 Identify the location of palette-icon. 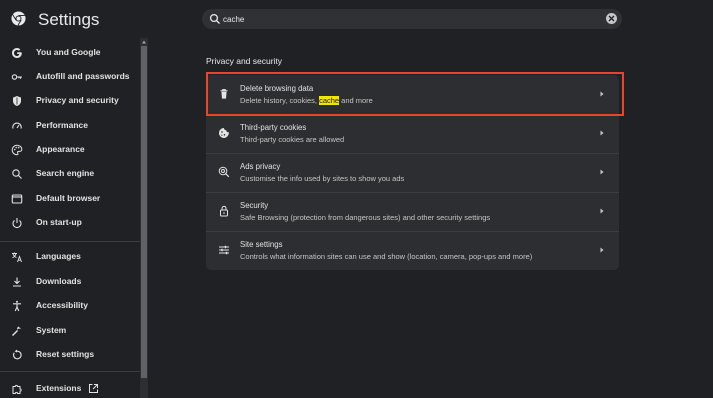
(17, 150).